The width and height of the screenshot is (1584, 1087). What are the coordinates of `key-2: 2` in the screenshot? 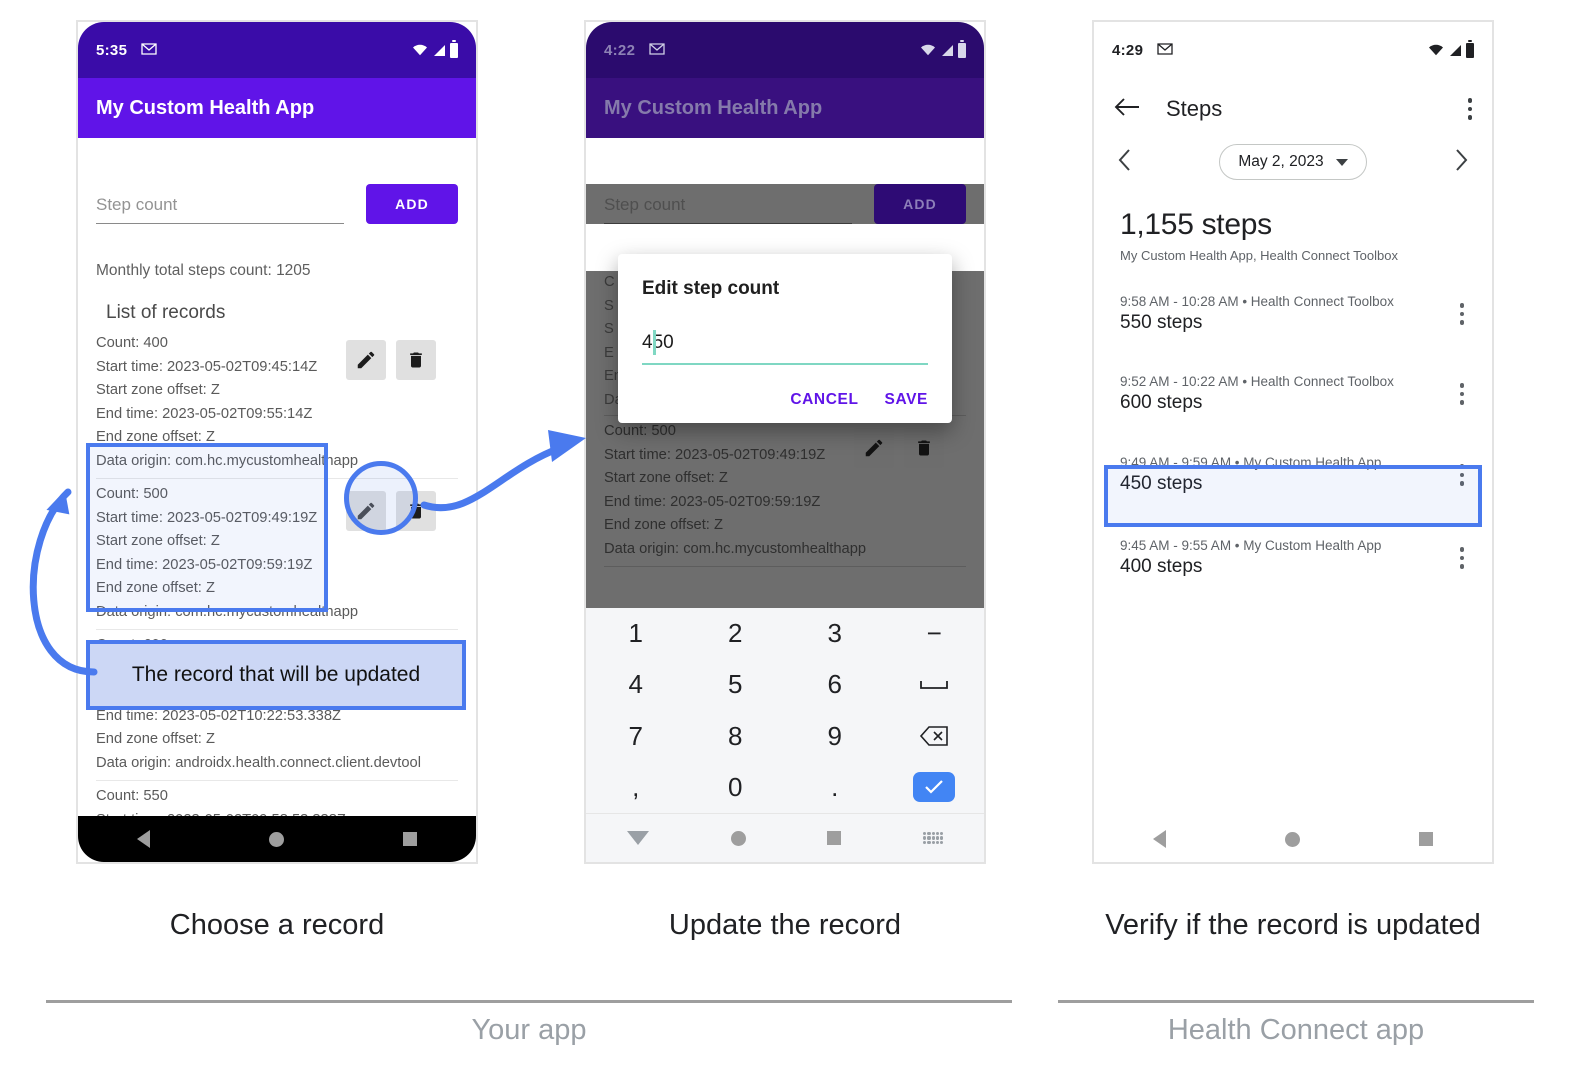 It's located at (736, 633).